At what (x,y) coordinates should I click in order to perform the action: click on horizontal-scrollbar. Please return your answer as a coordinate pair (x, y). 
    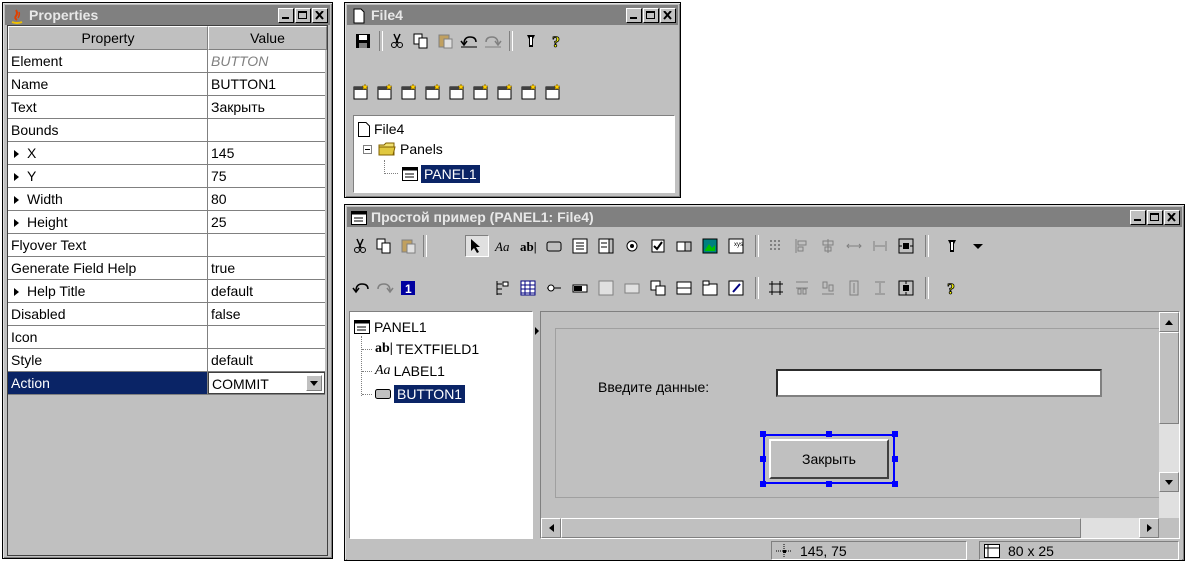
    Looking at the image, I should click on (850, 528).